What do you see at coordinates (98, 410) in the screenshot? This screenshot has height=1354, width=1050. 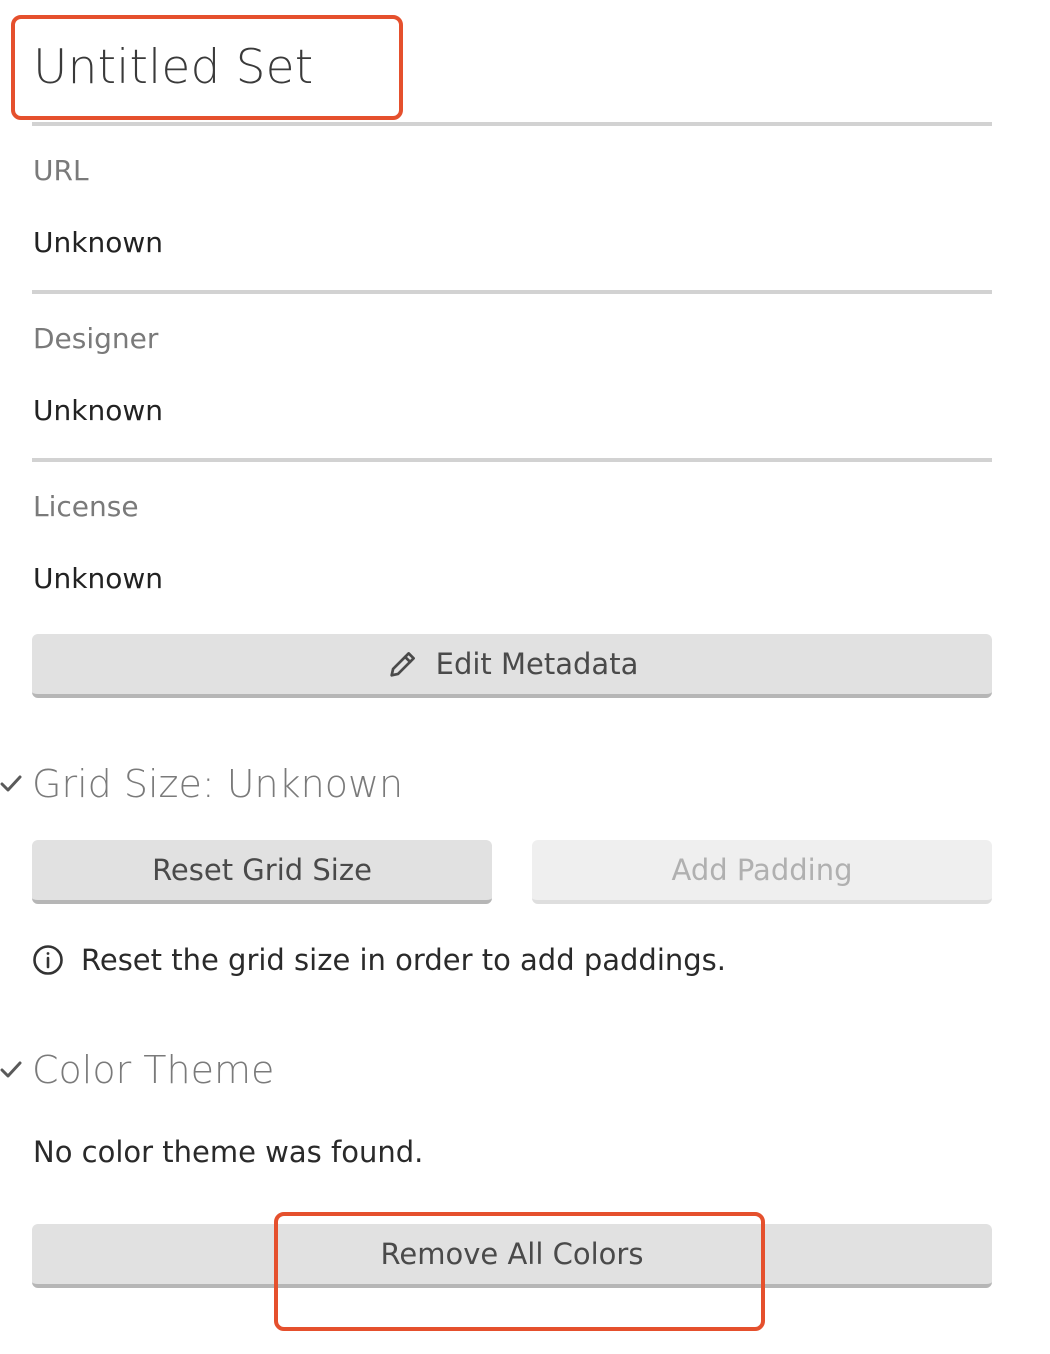 I see `designer-value: Unknown` at bounding box center [98, 410].